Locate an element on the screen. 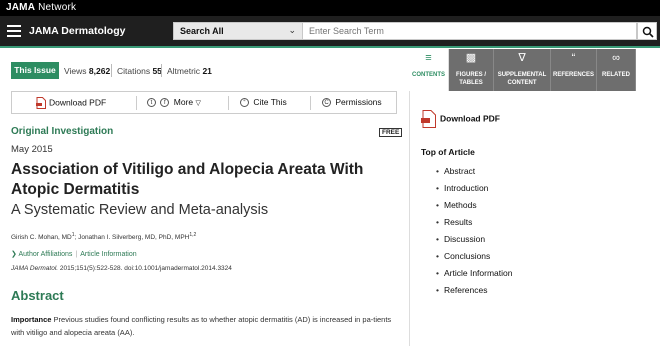  cite-this-label: Cite This is located at coordinates (270, 102).